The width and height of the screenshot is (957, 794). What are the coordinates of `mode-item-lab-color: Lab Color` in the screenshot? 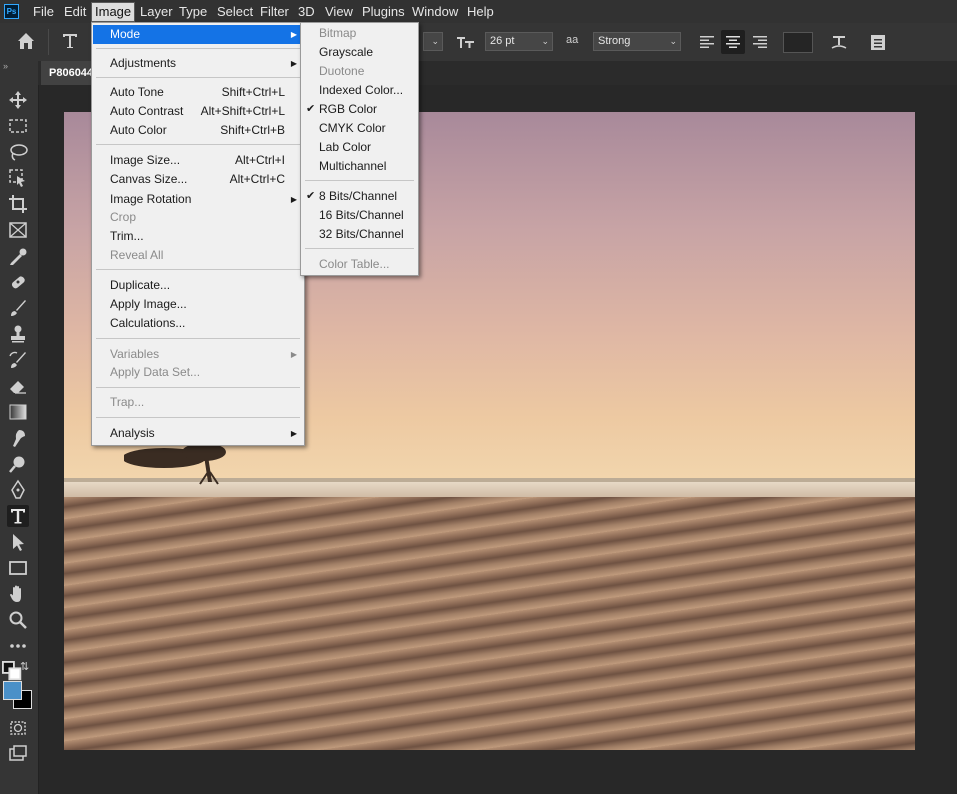 It's located at (359, 147).